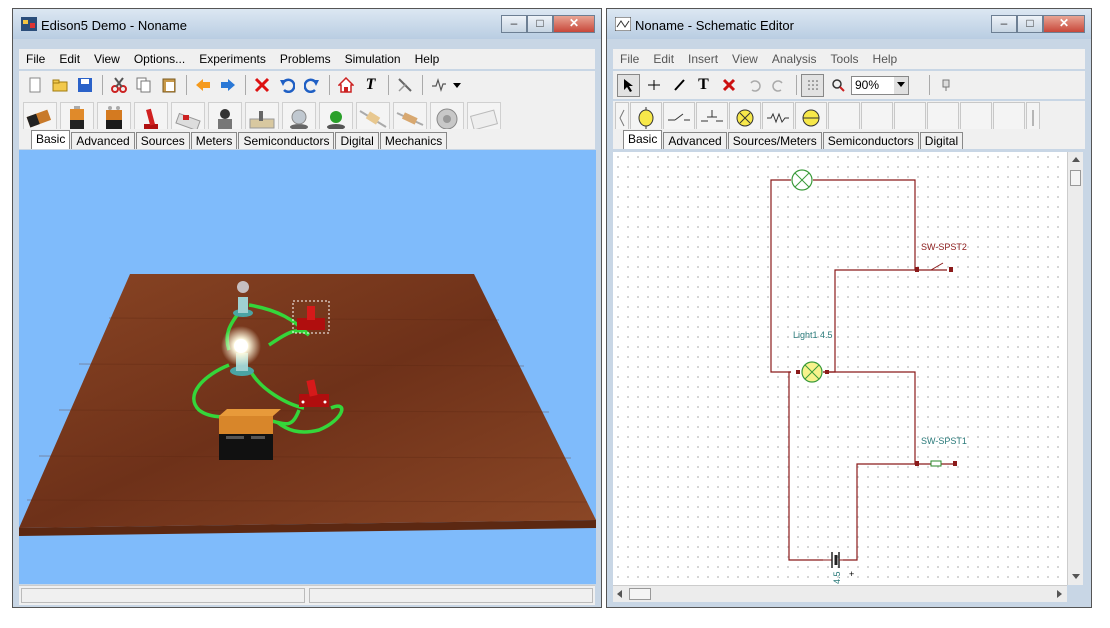 This screenshot has height=628, width=1110. I want to click on zoom-select: 90%, so click(880, 85).